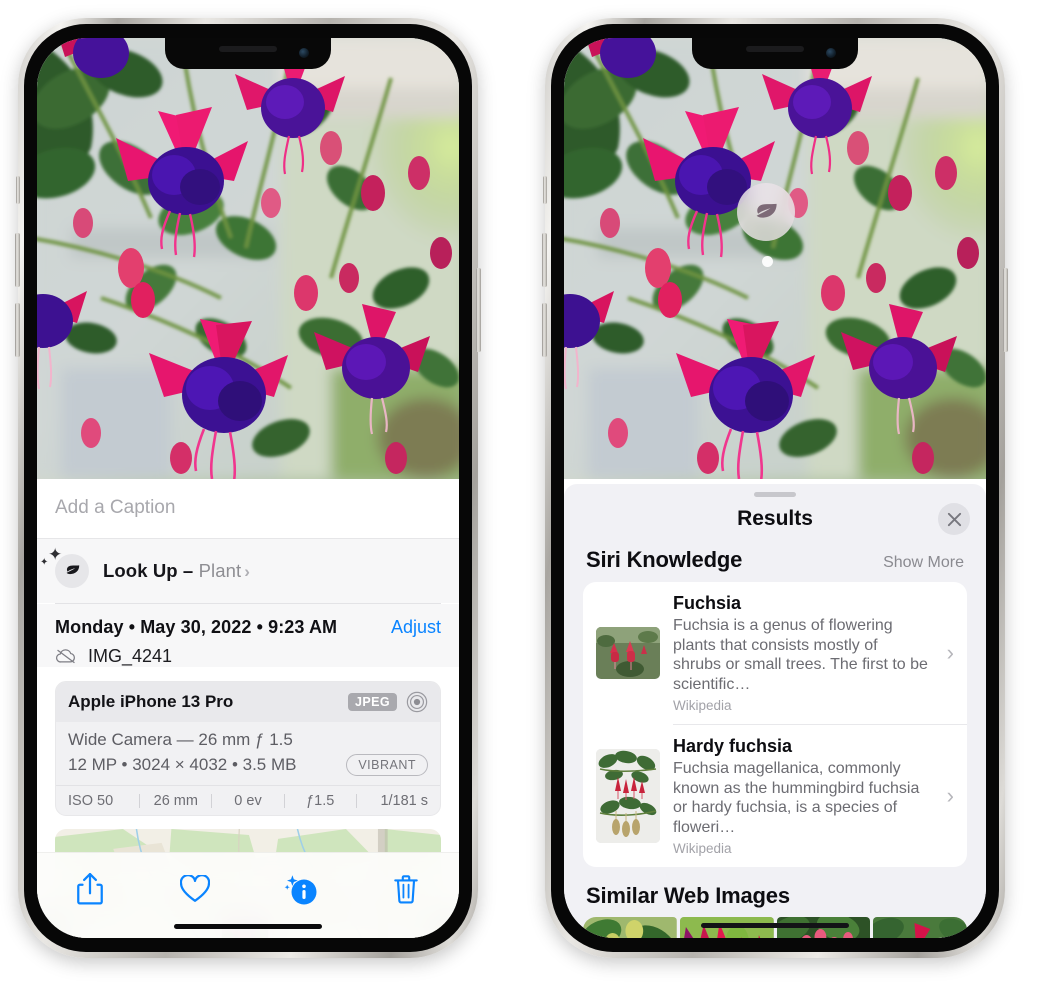 This screenshot has width=1055, height=985. What do you see at coordinates (220, 570) in the screenshot?
I see `look-up-category: Plant` at bounding box center [220, 570].